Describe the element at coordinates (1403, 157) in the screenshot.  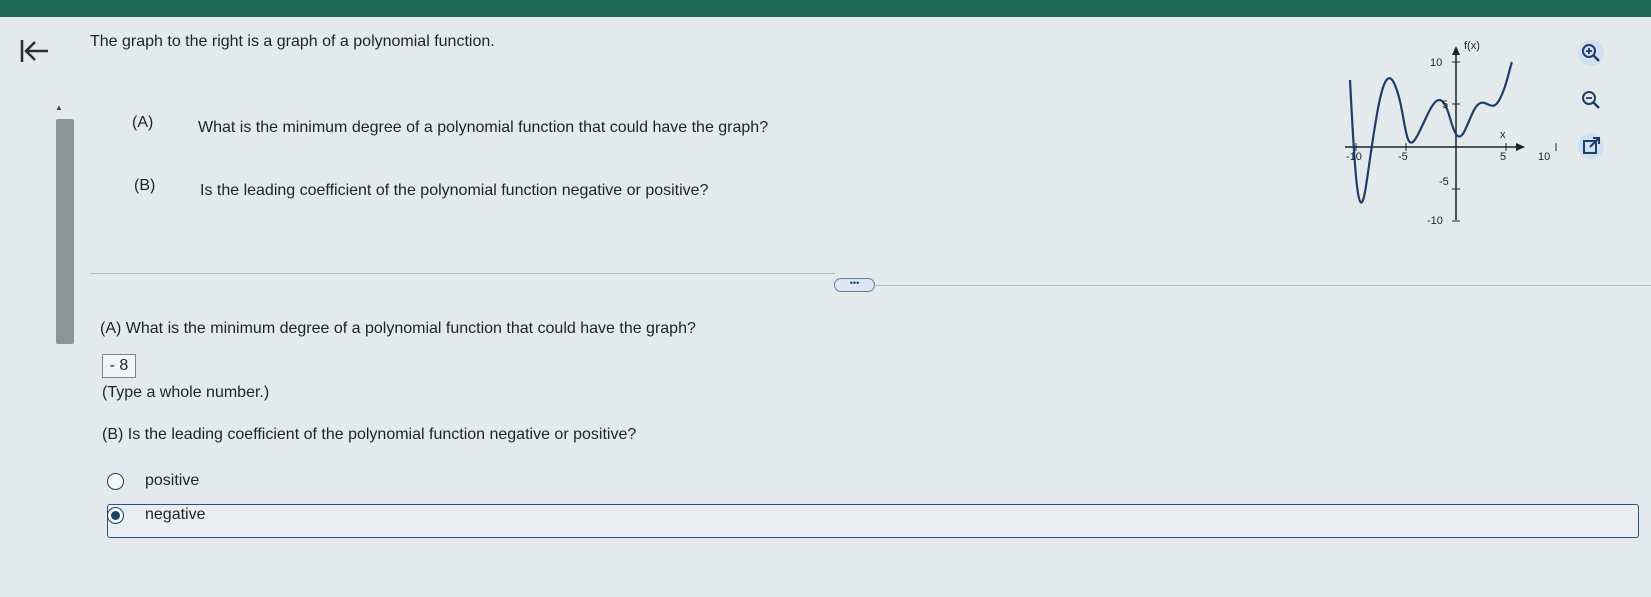
I see `x-tick-label: -5` at that location.